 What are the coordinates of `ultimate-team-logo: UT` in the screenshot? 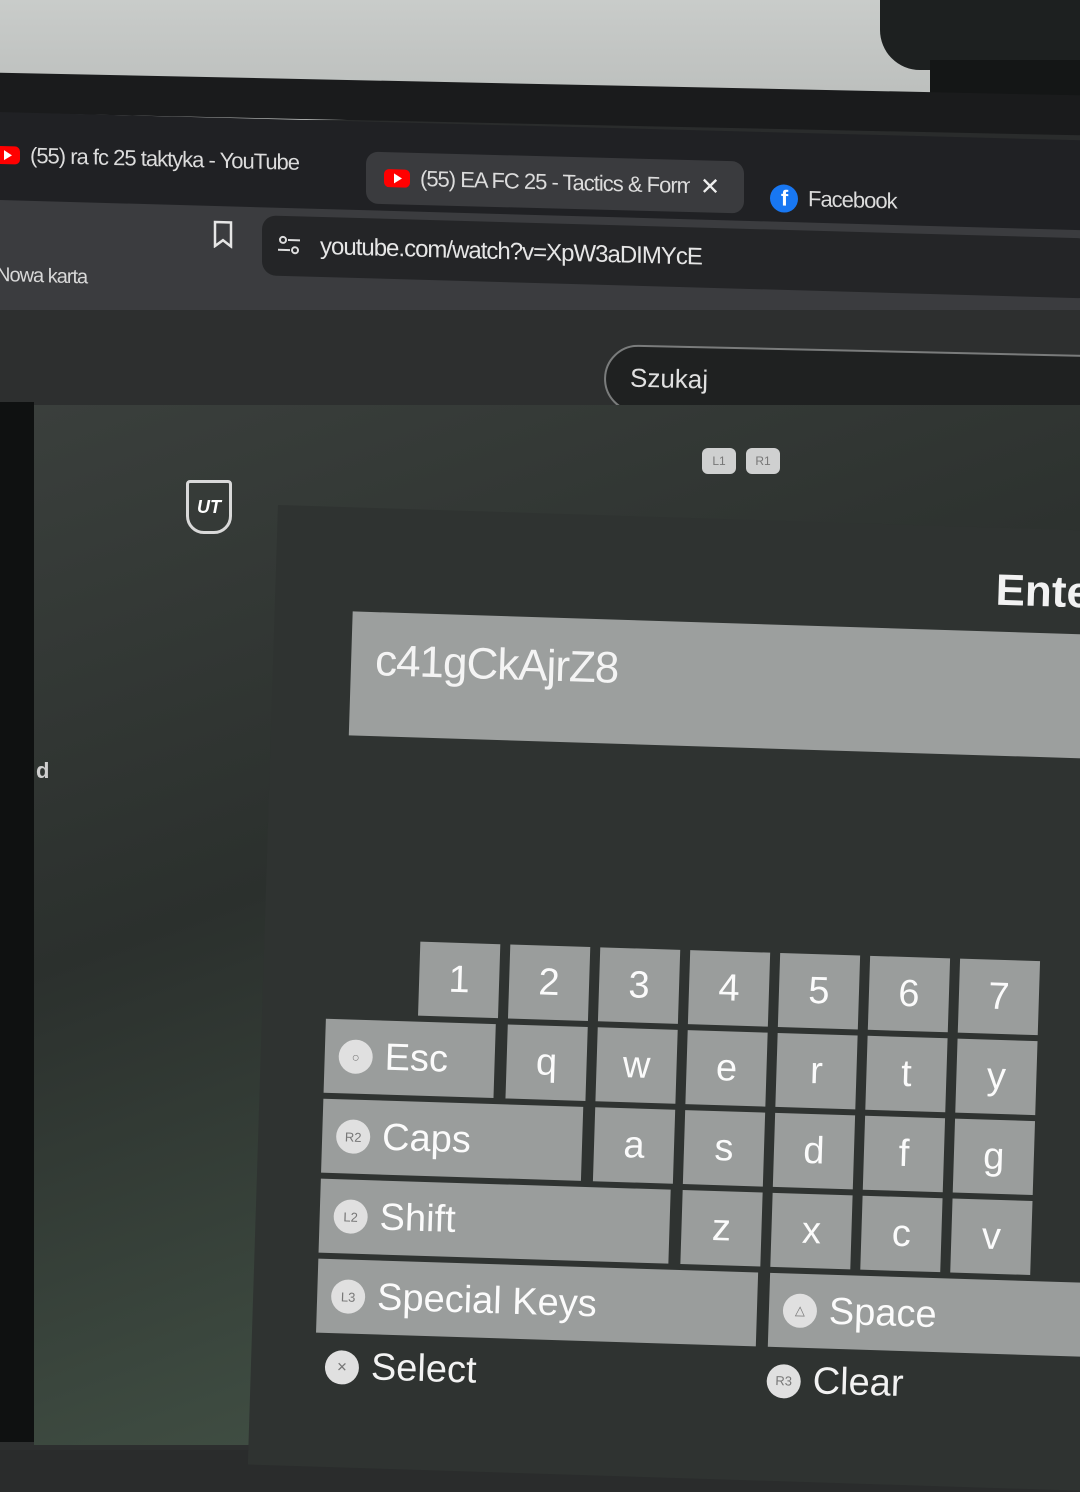 It's located at (209, 507).